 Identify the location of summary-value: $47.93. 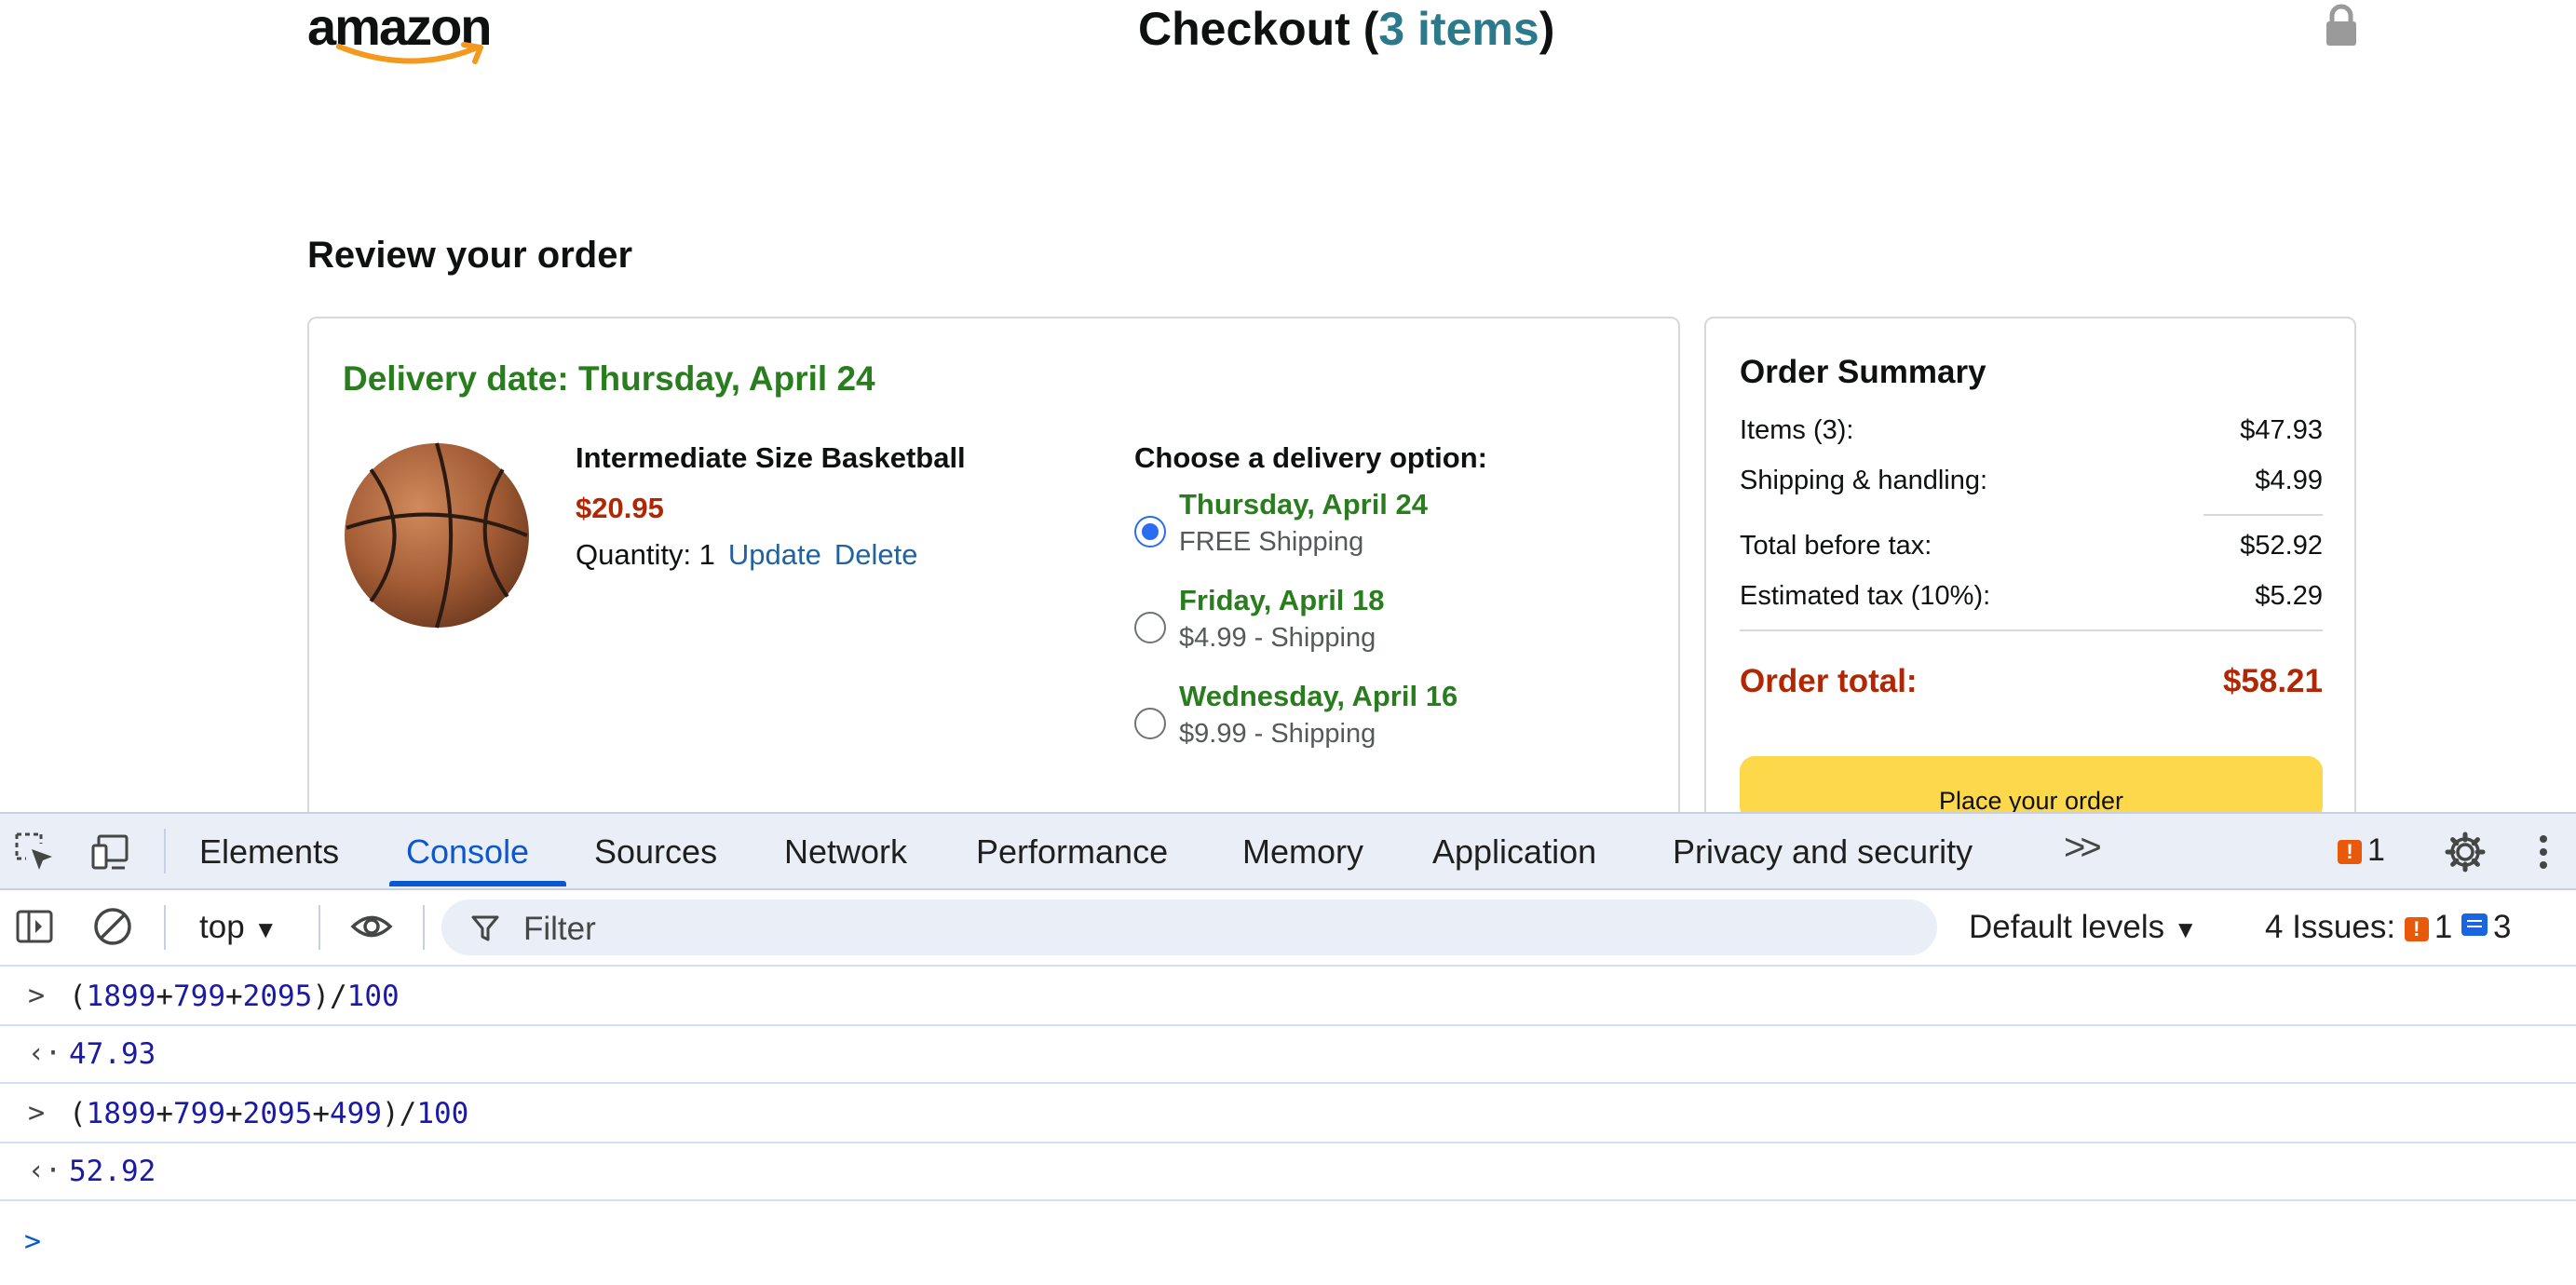
(2281, 430).